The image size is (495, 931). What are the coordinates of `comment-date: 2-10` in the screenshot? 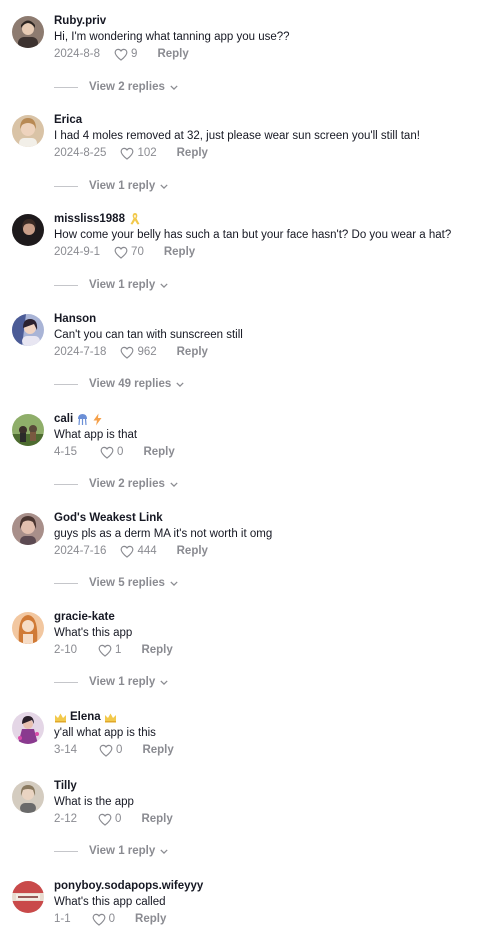 It's located at (66, 650).